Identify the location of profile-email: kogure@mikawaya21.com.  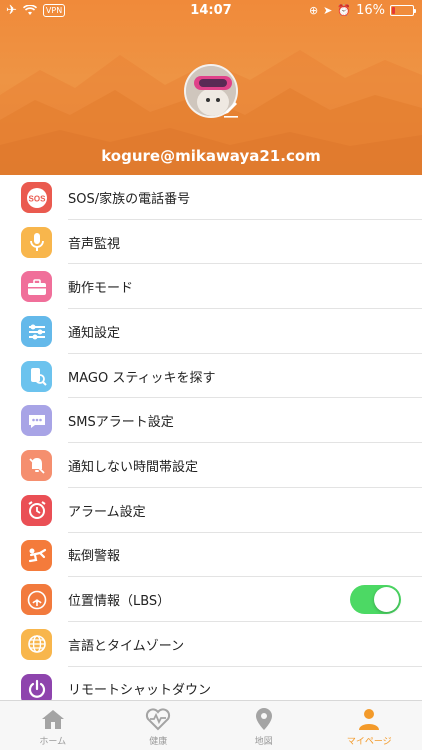
(211, 156).